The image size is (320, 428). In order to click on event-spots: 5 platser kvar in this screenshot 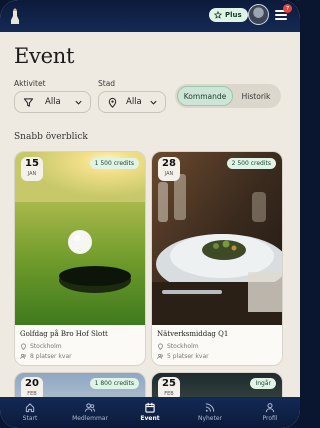, I will do `click(183, 356)`.